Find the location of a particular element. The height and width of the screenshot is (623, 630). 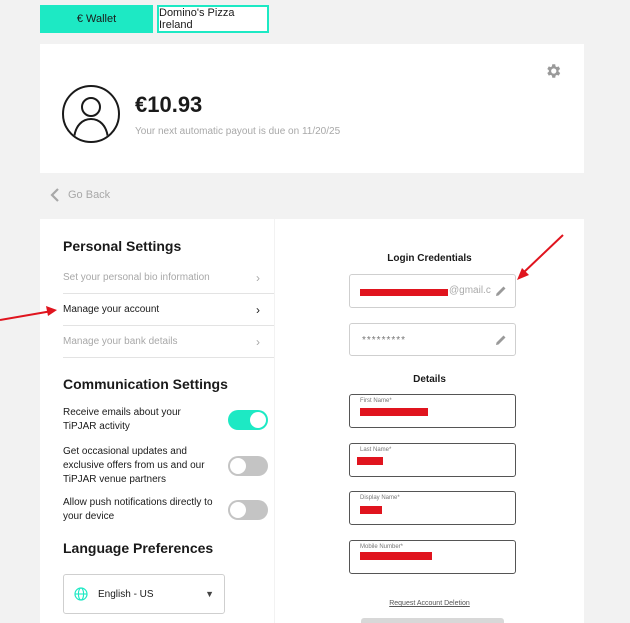

email-value: @gmail.c is located at coordinates (470, 290).